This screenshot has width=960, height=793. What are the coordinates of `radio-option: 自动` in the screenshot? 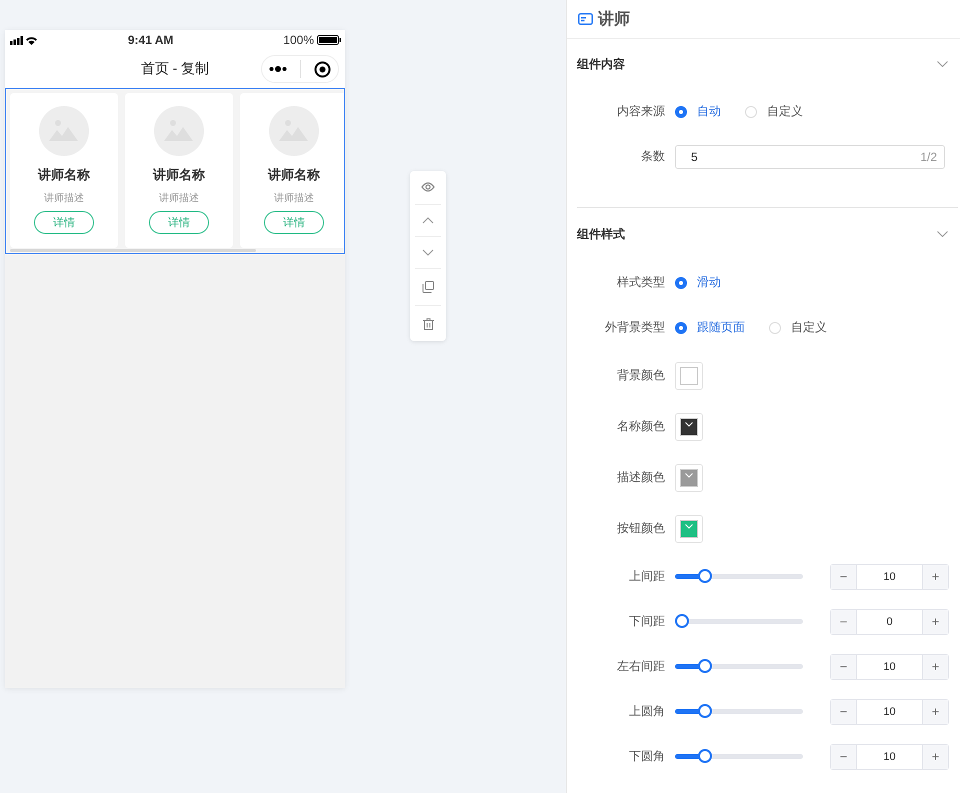 It's located at (698, 111).